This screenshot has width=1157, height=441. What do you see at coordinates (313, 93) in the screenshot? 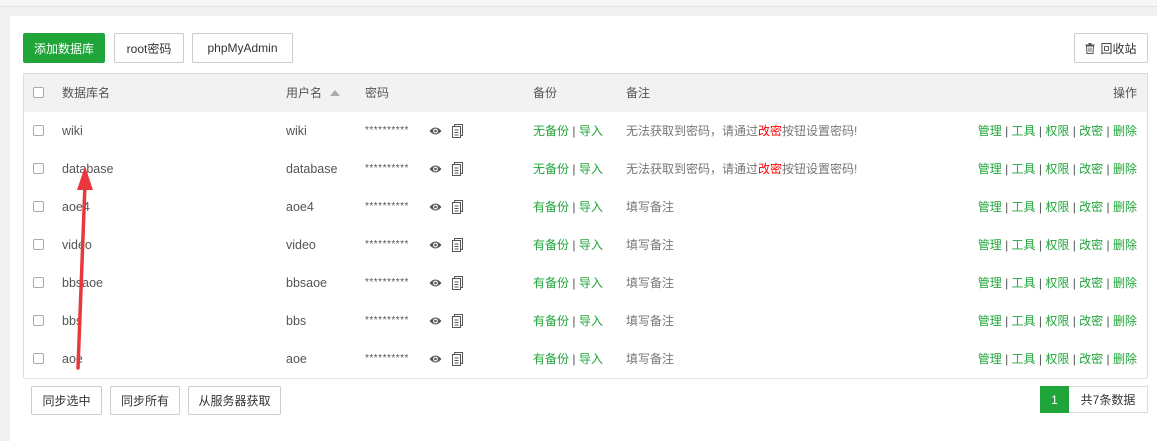
I see `col-header-user: 用户名` at bounding box center [313, 93].